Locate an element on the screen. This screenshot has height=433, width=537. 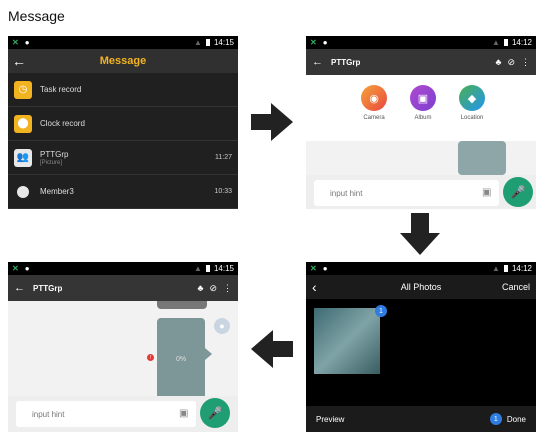
right-arrow-icon is located at coordinates (272, 122).